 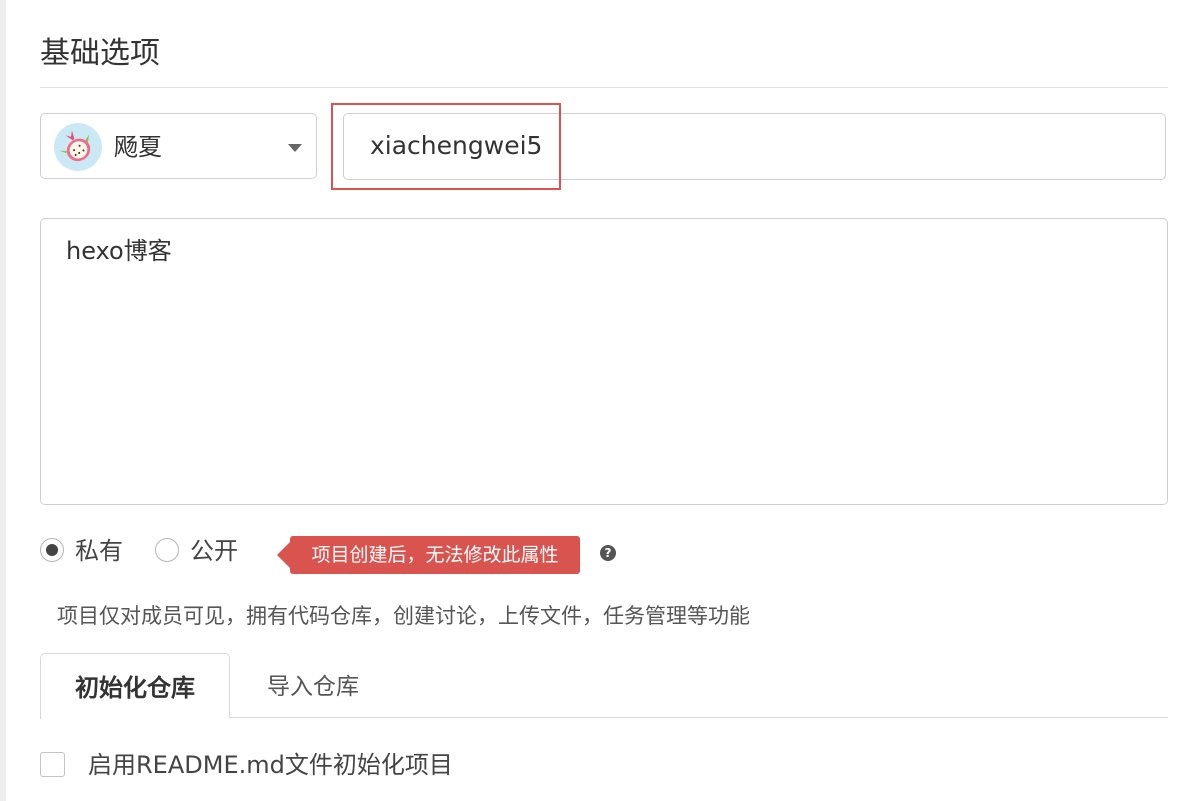 What do you see at coordinates (754, 146) in the screenshot?
I see `project-name-input: xiachengwei5` at bounding box center [754, 146].